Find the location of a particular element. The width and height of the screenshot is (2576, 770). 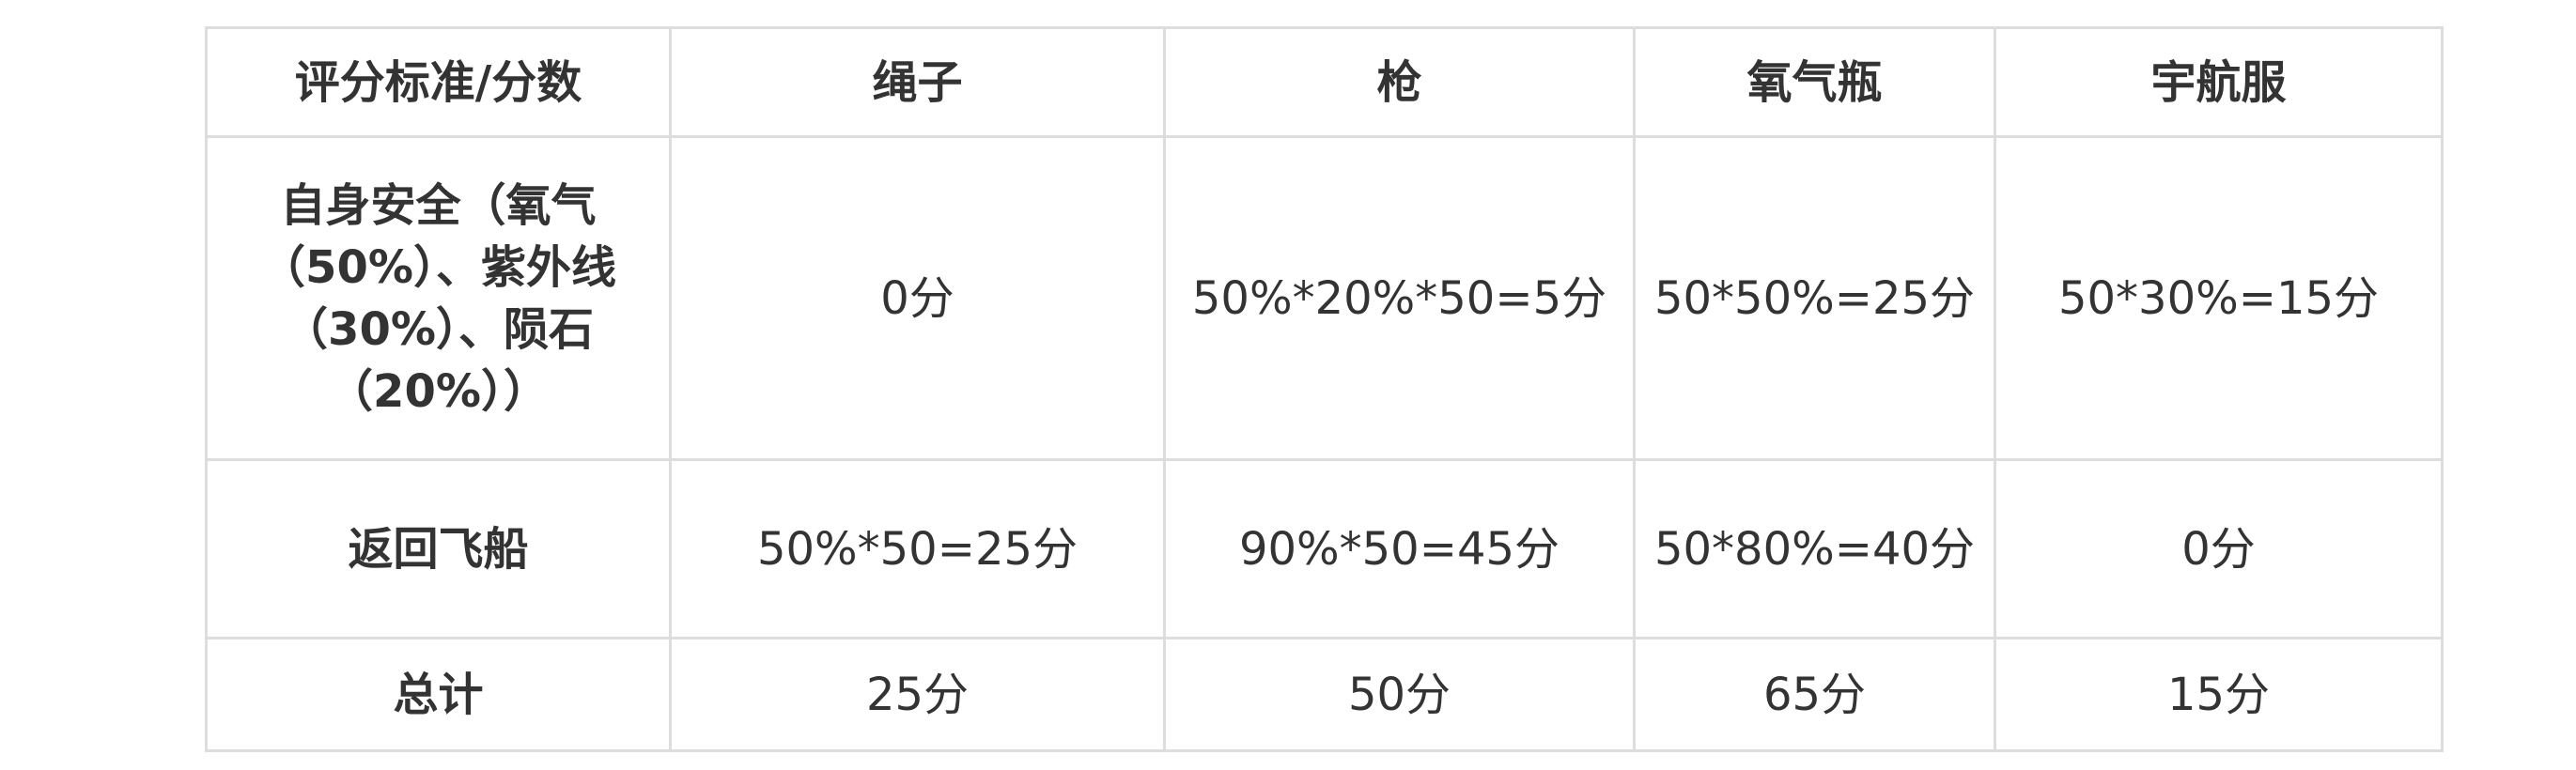

table-cell: 50分 is located at coordinates (1399, 694).